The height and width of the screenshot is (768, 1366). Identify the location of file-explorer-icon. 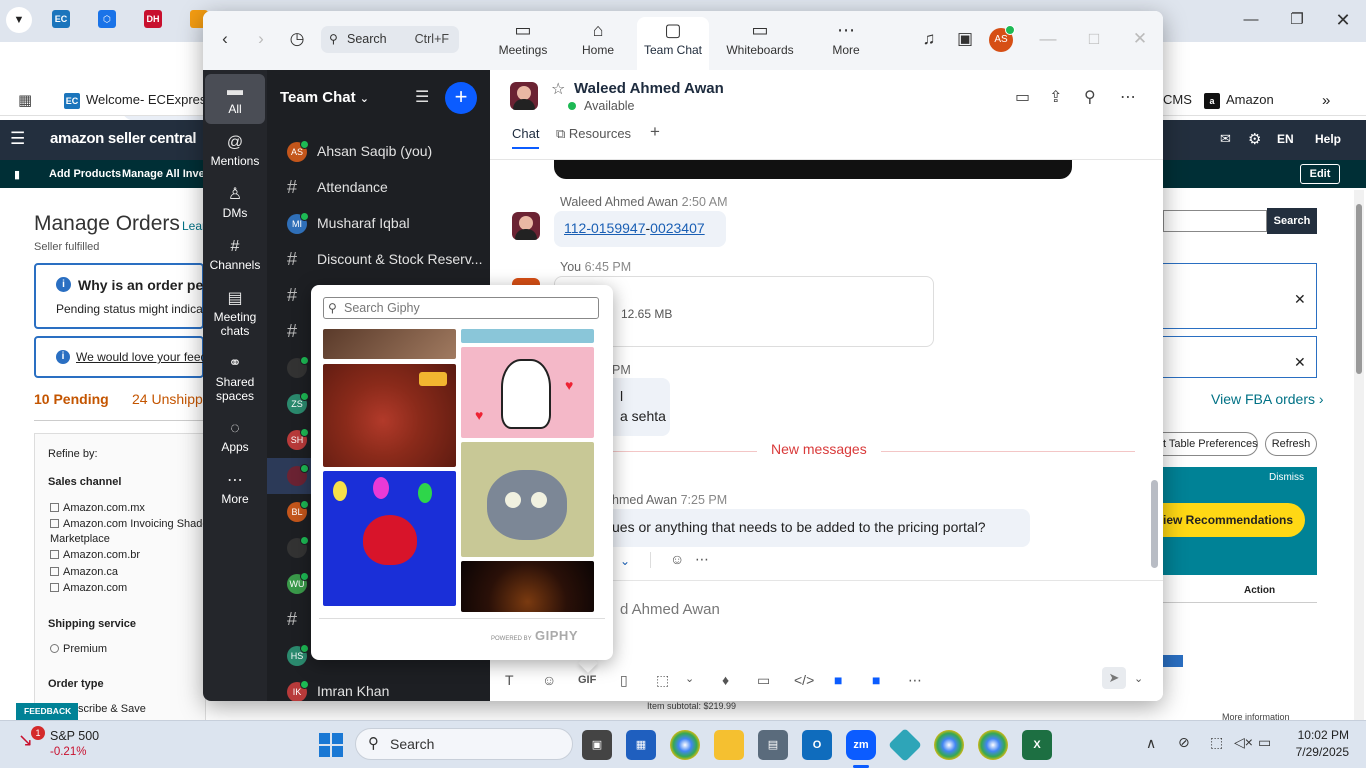
(729, 745).